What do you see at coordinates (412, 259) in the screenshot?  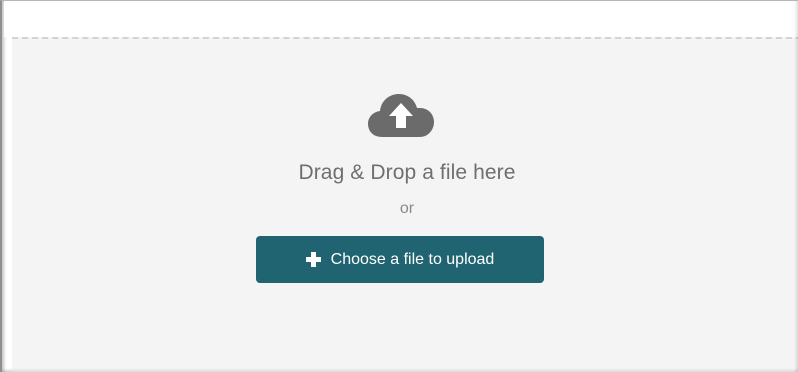 I see `choose-file-label: Choose a file to upload` at bounding box center [412, 259].